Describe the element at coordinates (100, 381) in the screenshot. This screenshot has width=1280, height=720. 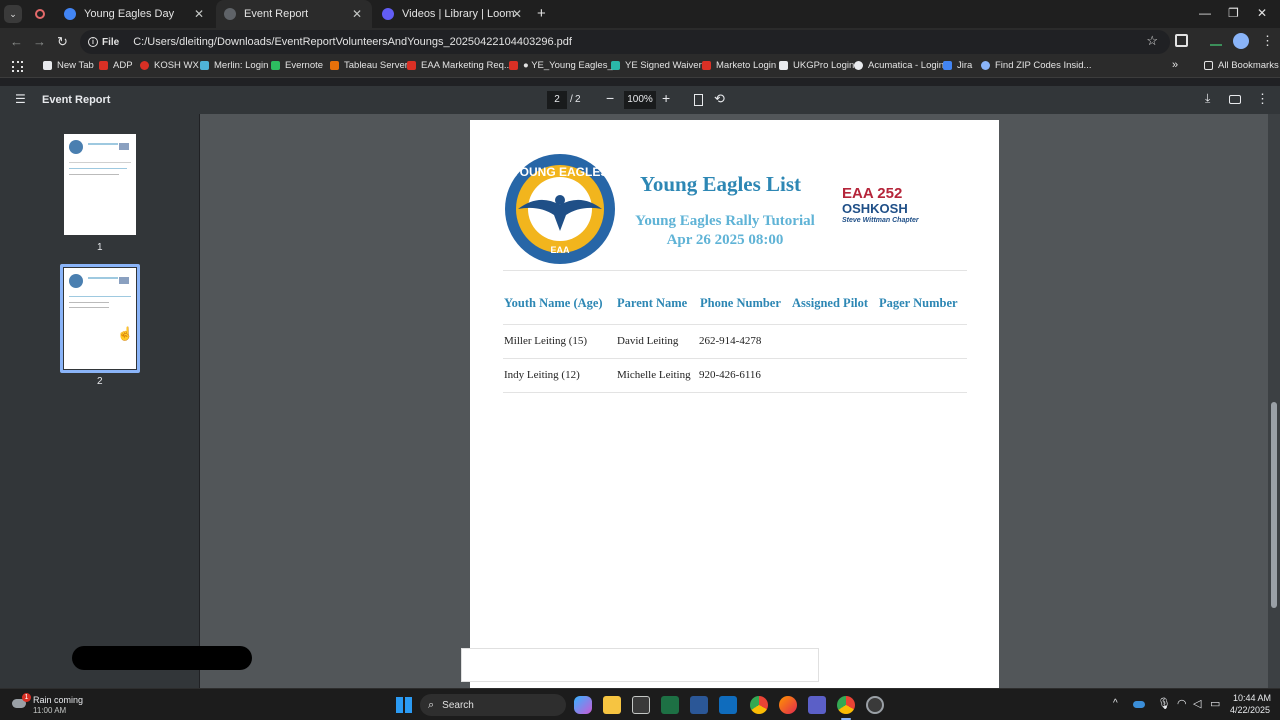
I see `thumbnail-number: 2` at that location.